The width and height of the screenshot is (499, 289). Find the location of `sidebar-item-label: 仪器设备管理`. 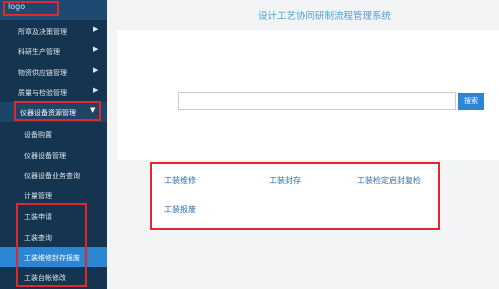

sidebar-item-label: 仪器设备管理 is located at coordinates (45, 156).